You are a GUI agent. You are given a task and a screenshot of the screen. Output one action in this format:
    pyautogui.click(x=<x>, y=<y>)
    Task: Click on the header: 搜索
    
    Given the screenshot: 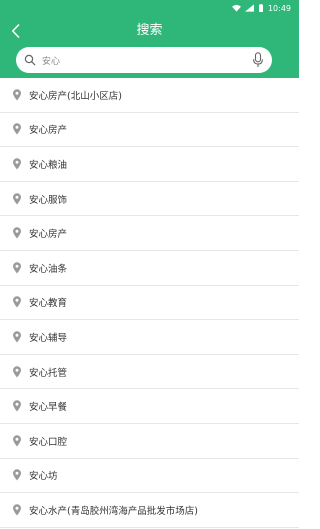 What is the action you would take?
    pyautogui.click(x=149, y=47)
    